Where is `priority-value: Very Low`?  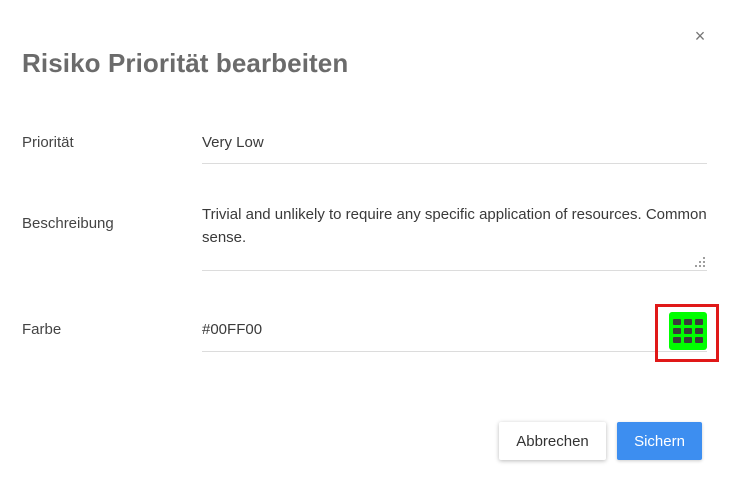 priority-value: Very Low is located at coordinates (233, 142).